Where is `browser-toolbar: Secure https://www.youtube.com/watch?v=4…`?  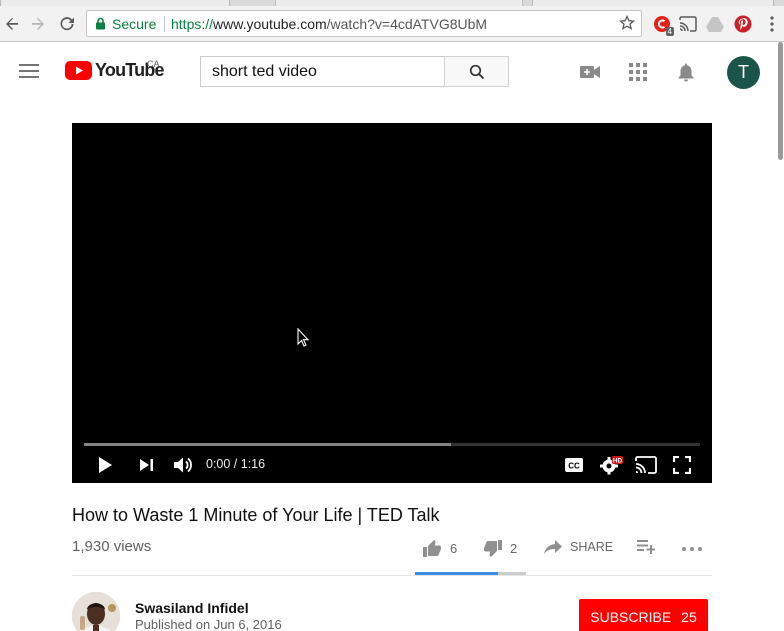 browser-toolbar: Secure https://www.youtube.com/watch?v=4… is located at coordinates (392, 24).